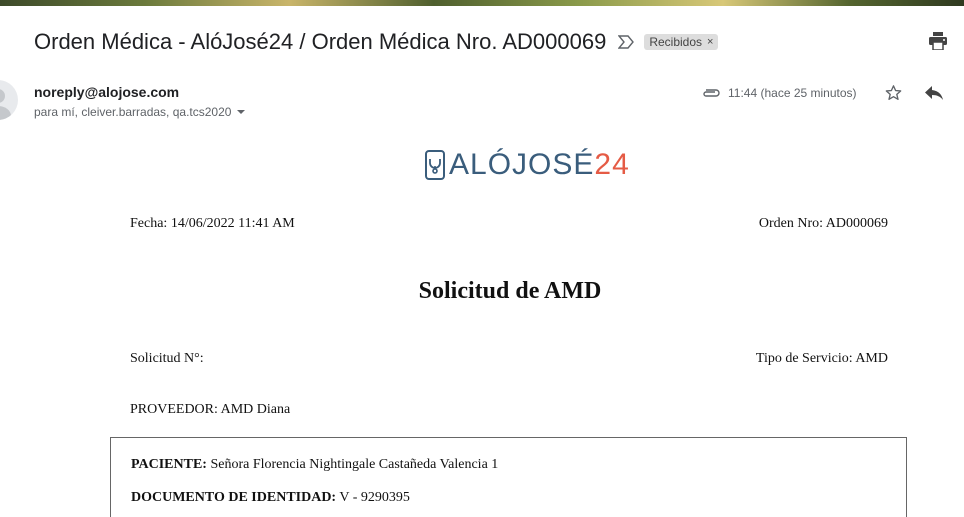  Describe the element at coordinates (676, 42) in the screenshot. I see `label-chip-text: Recibidos` at that location.